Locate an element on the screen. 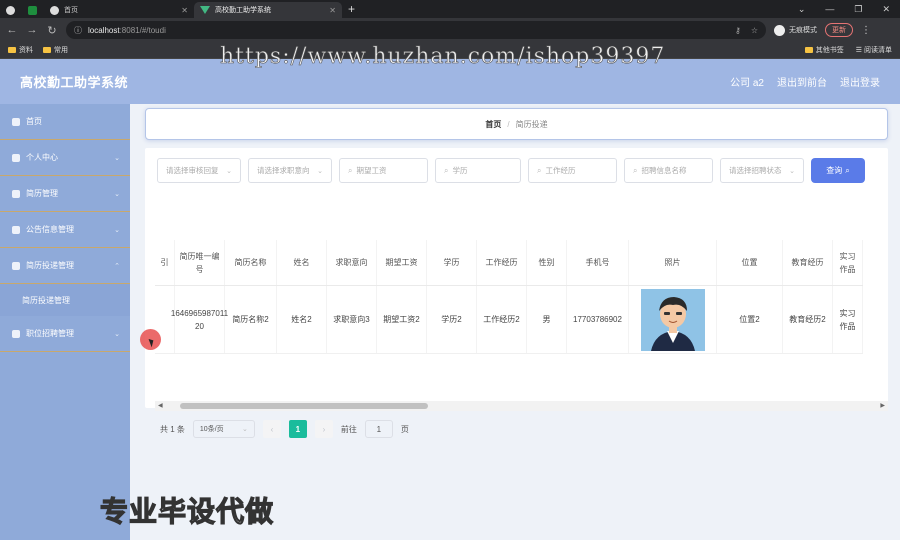  col-header: 性别 is located at coordinates (547, 262).